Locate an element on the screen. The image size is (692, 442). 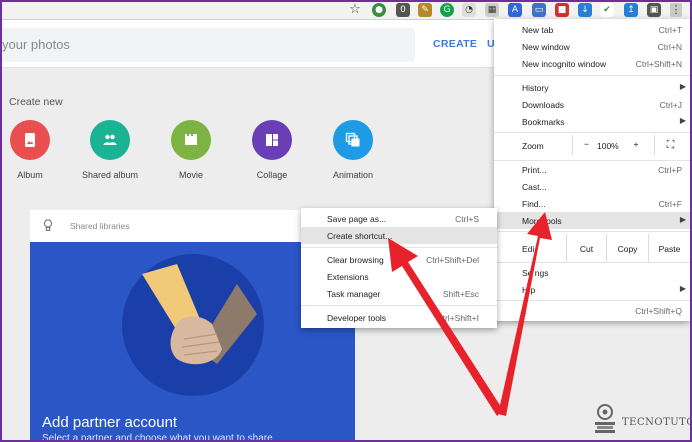
menu-item-exit: it Ctrl+Shift+Q is located at coordinates (592, 310).